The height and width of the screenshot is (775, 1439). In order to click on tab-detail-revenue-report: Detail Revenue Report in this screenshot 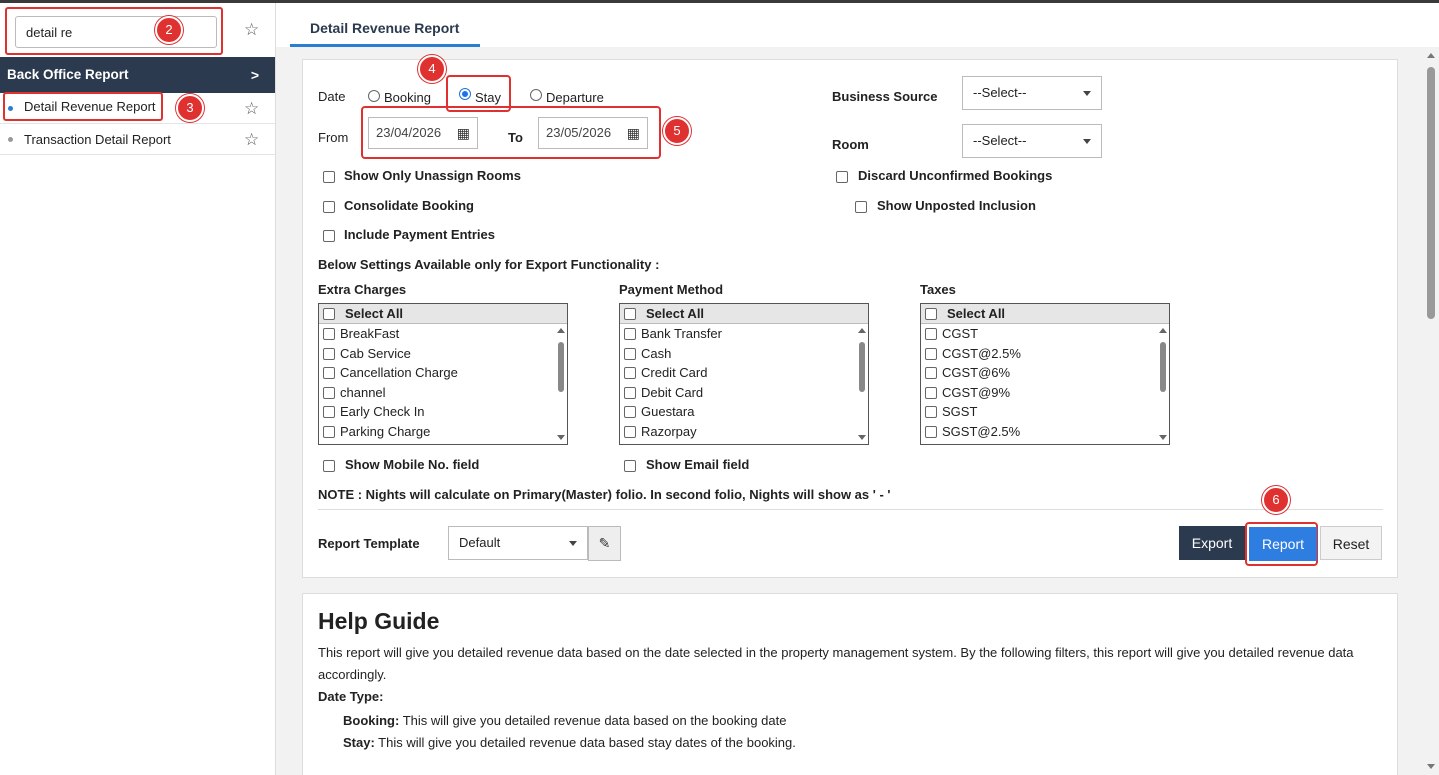, I will do `click(385, 25)`.